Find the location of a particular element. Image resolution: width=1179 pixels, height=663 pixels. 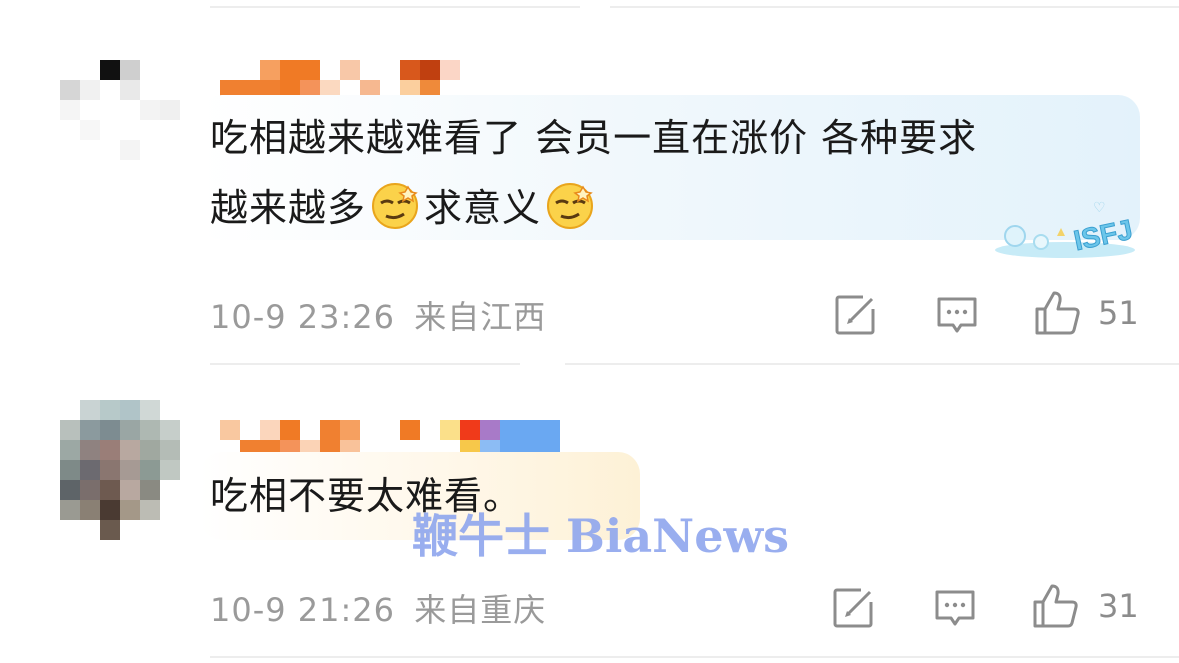

comment-meta: 10-9 21:26 来自重庆 is located at coordinates (378, 608).